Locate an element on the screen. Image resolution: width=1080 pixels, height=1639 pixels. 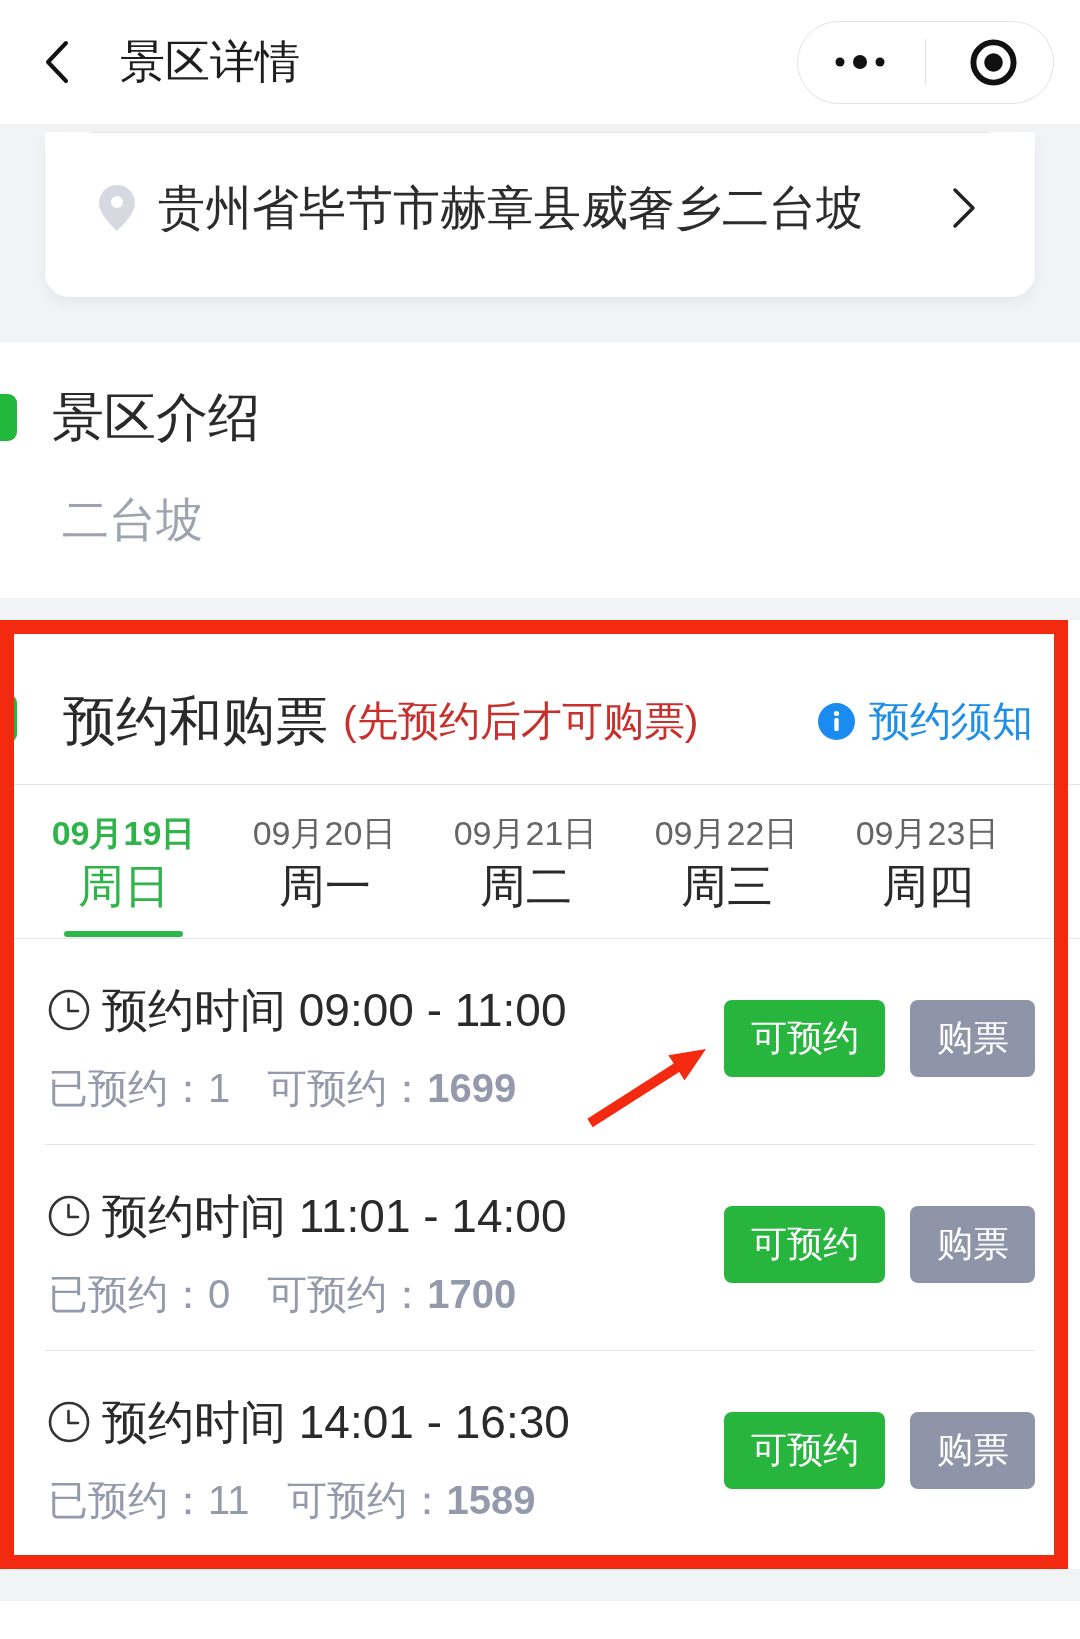
back-icon is located at coordinates (57, 62).